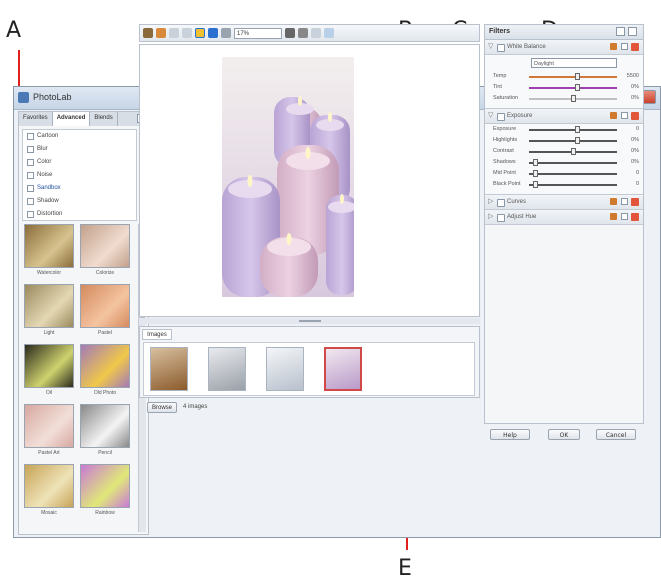 Image resolution: width=661 pixels, height=585 pixels. I want to click on category-item: Blur, so click(79, 149).